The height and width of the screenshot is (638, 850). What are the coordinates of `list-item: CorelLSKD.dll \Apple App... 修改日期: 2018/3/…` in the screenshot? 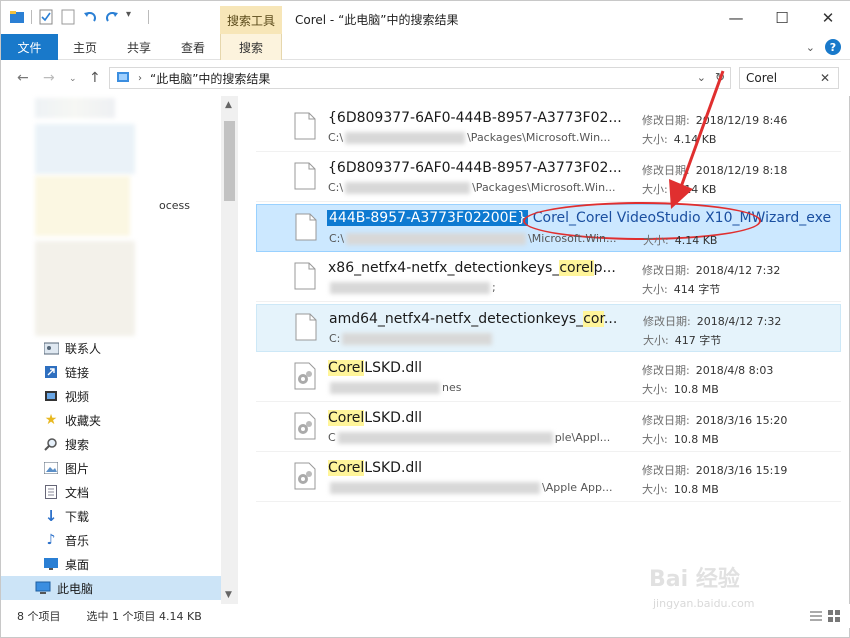 It's located at (548, 478).